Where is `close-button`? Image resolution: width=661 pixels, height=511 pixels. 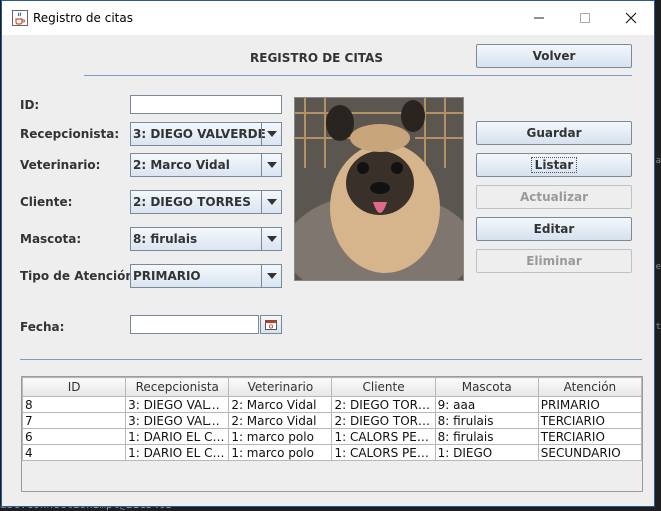 close-button is located at coordinates (631, 18).